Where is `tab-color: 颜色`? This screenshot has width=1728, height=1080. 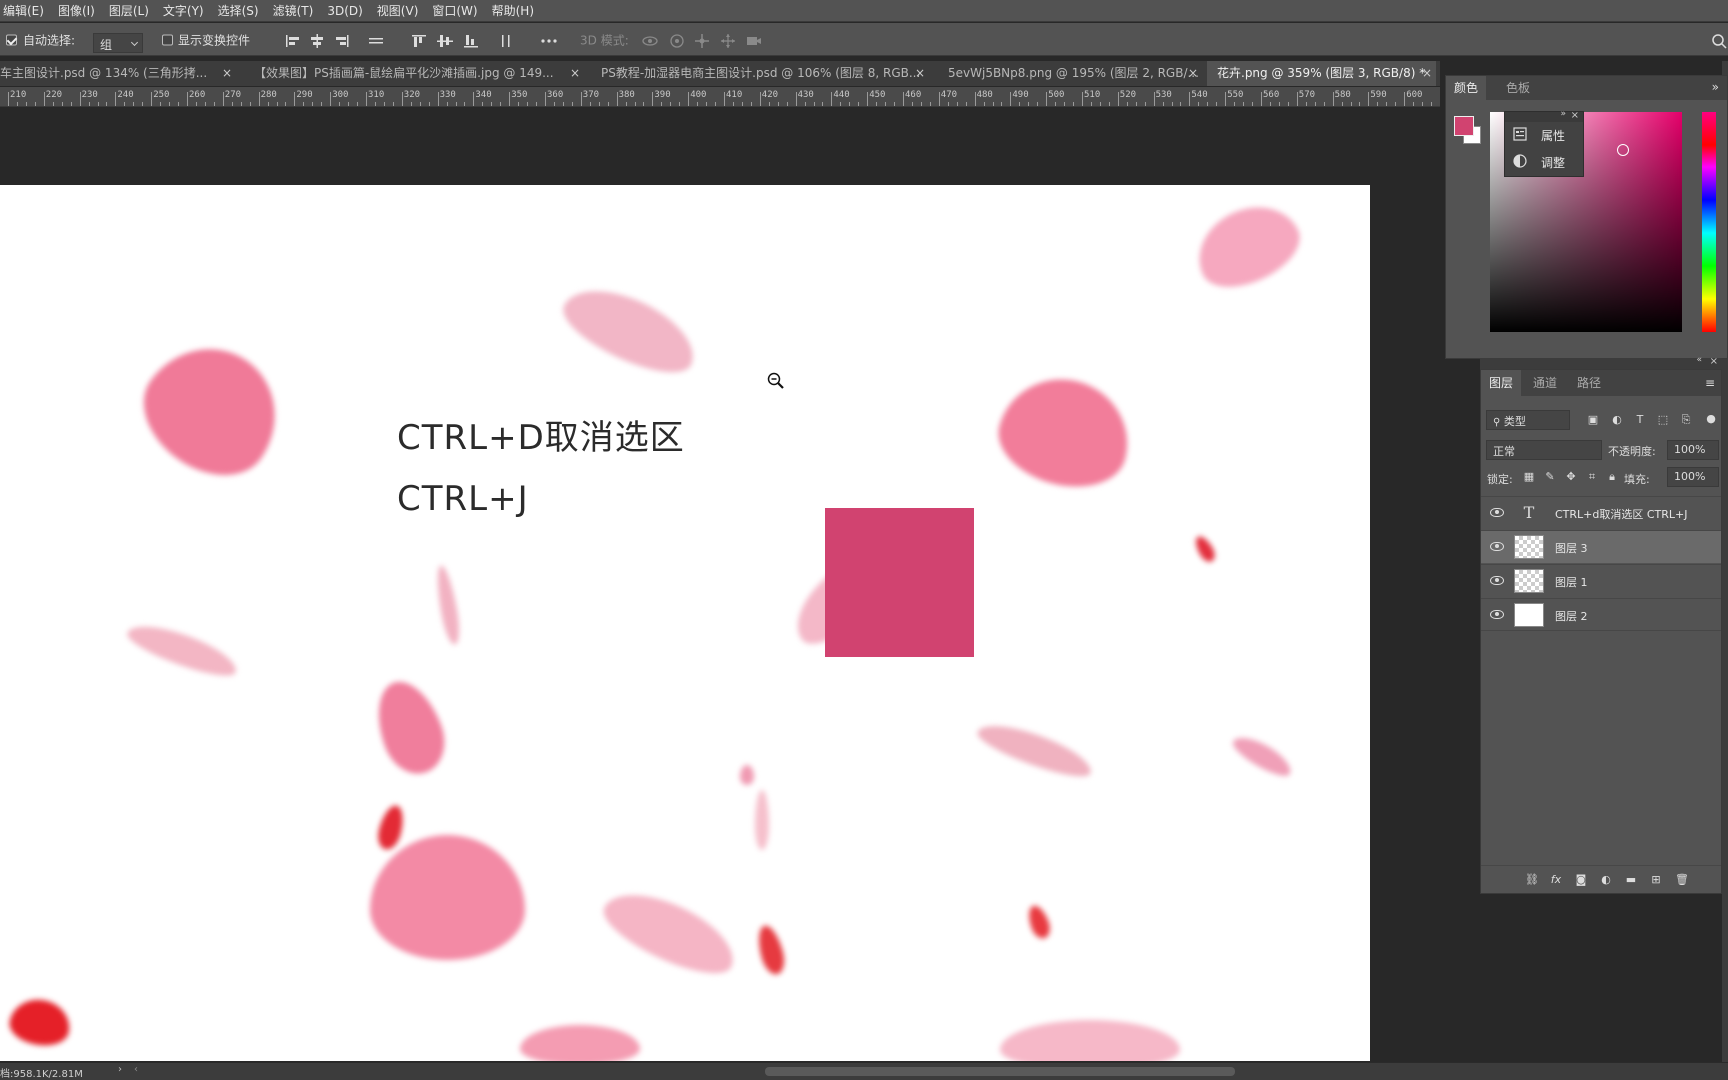
tab-color: 颜色 is located at coordinates (1466, 88).